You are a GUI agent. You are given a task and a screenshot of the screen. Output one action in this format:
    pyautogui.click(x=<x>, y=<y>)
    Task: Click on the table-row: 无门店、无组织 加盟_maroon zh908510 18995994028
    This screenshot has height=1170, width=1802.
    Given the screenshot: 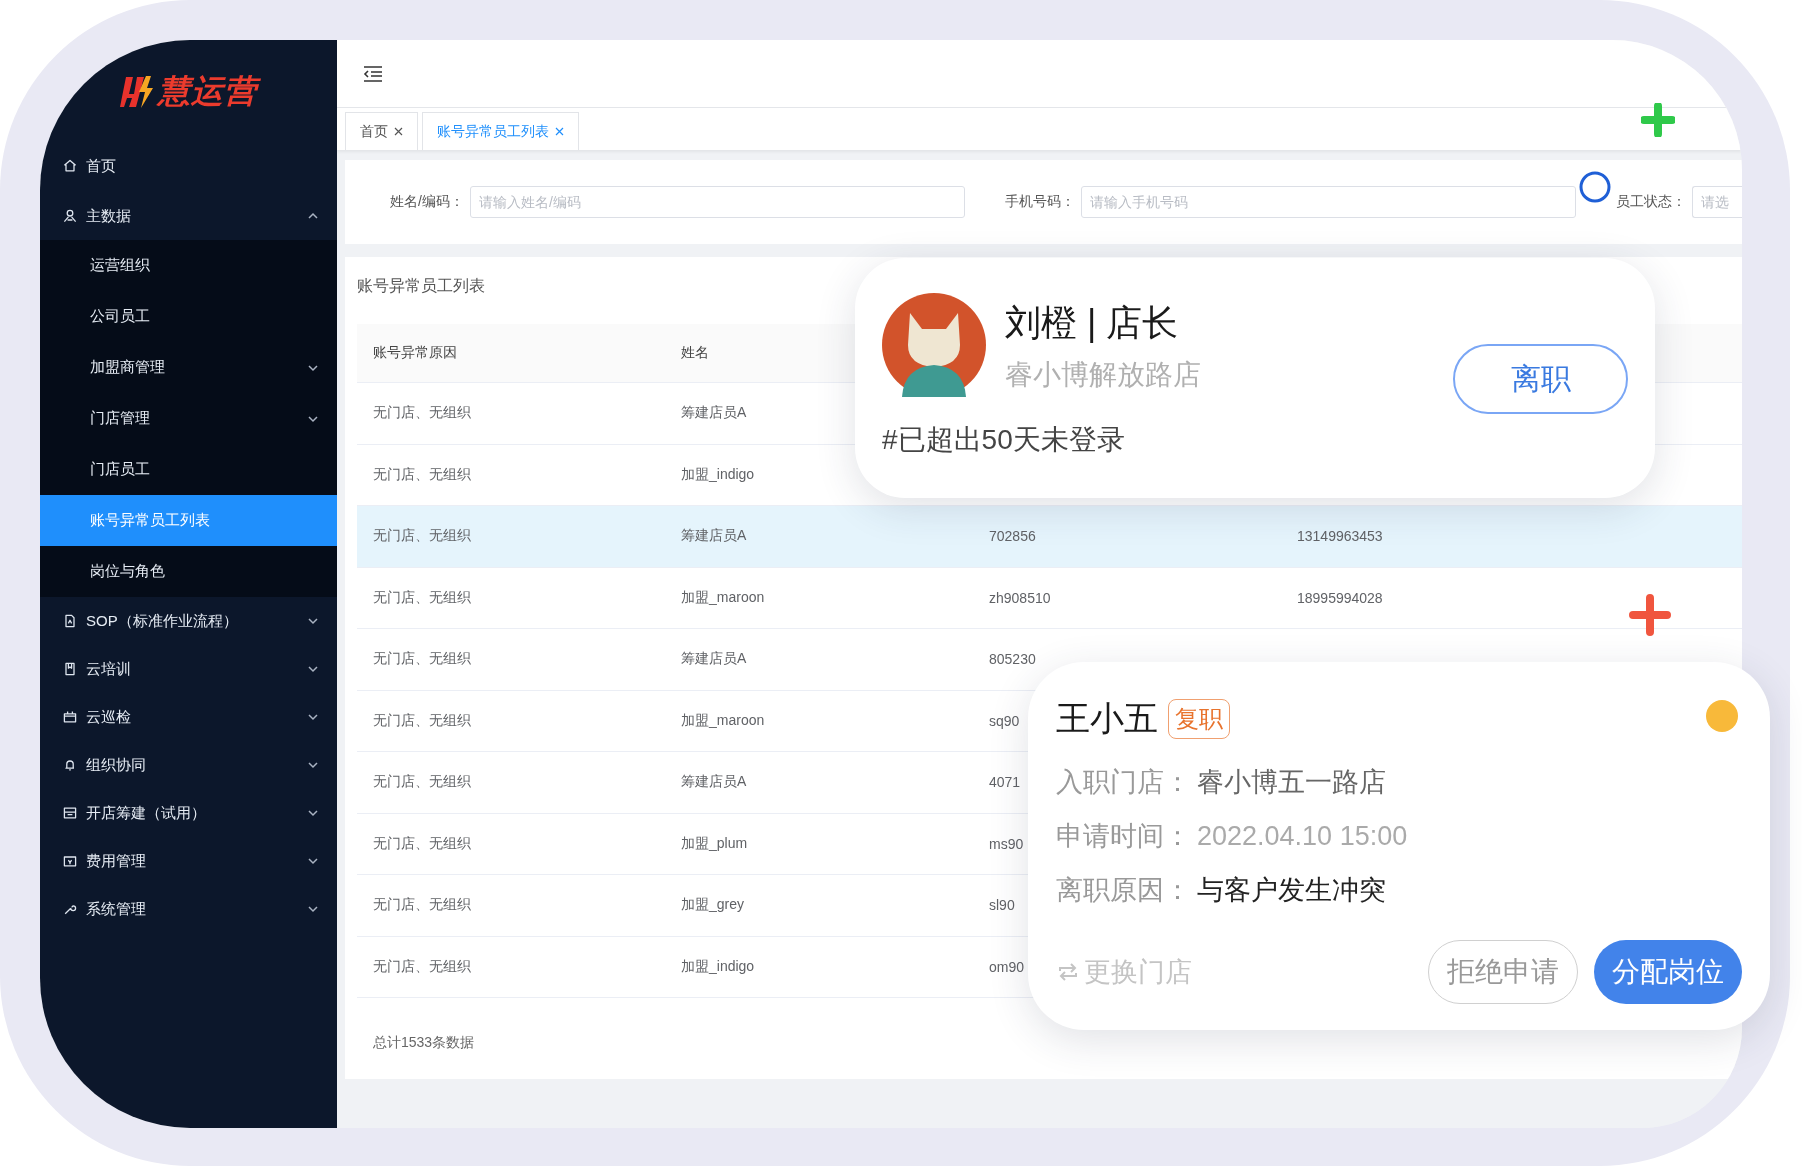 What is the action you would take?
    pyautogui.click(x=1049, y=598)
    